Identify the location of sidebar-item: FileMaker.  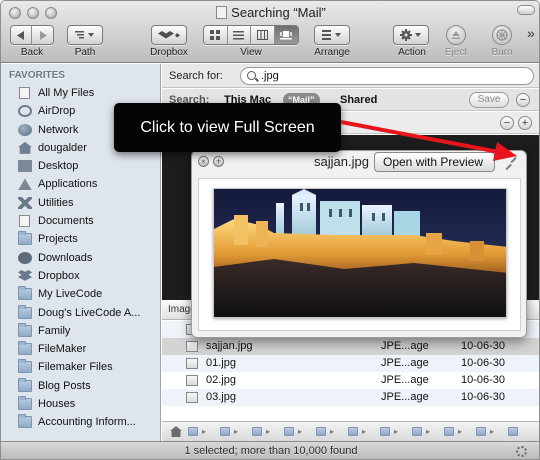
(80, 349).